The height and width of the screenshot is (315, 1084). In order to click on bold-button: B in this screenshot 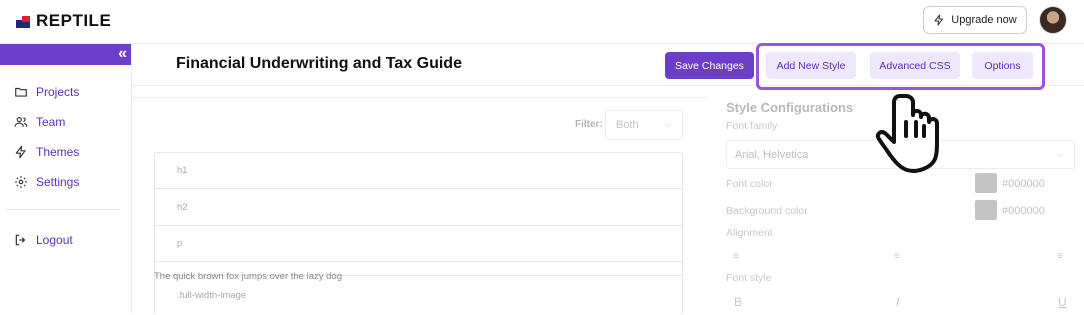, I will do `click(738, 302)`.